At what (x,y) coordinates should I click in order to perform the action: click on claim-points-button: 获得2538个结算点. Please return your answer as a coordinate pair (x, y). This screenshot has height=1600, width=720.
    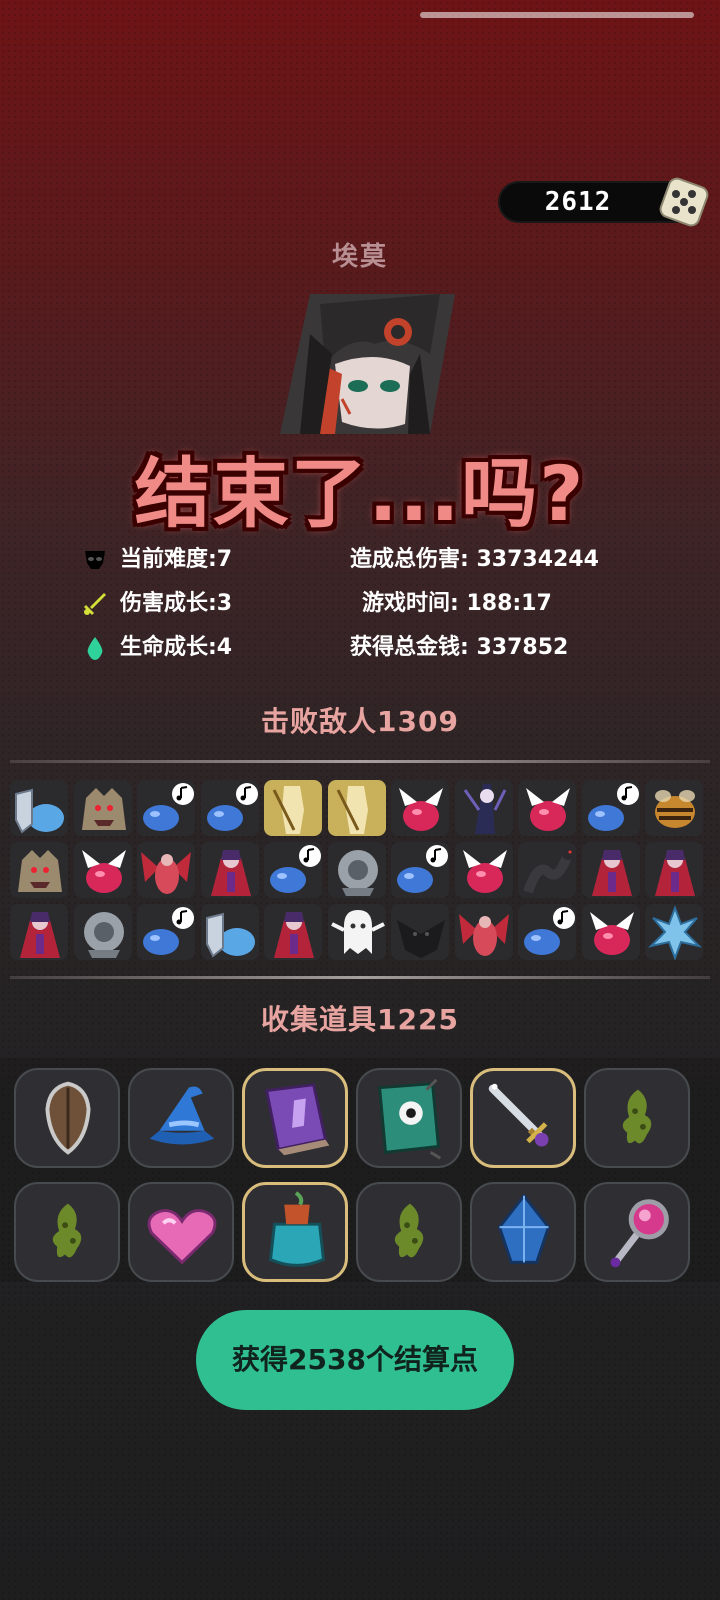
    Looking at the image, I should click on (355, 1360).